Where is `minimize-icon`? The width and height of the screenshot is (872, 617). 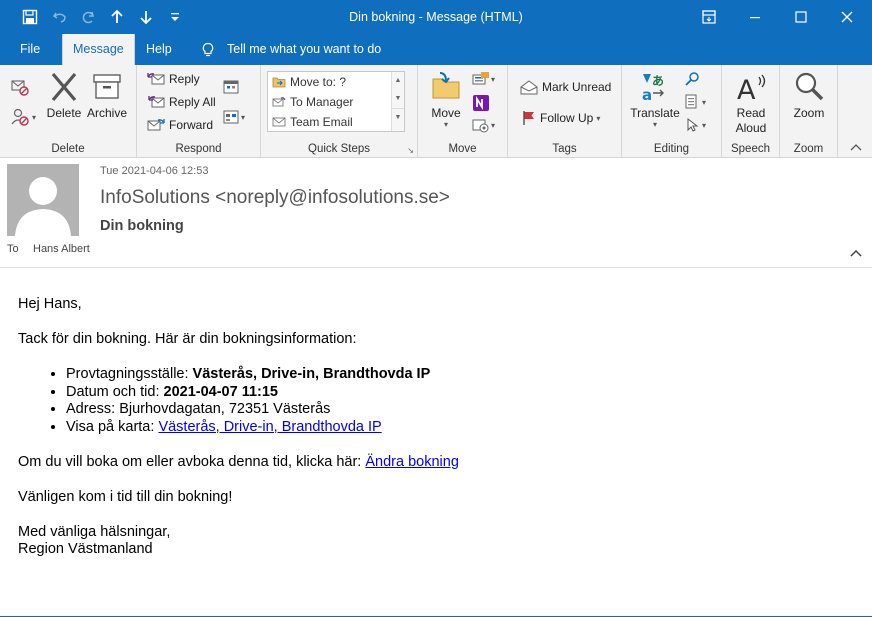
minimize-icon is located at coordinates (755, 17).